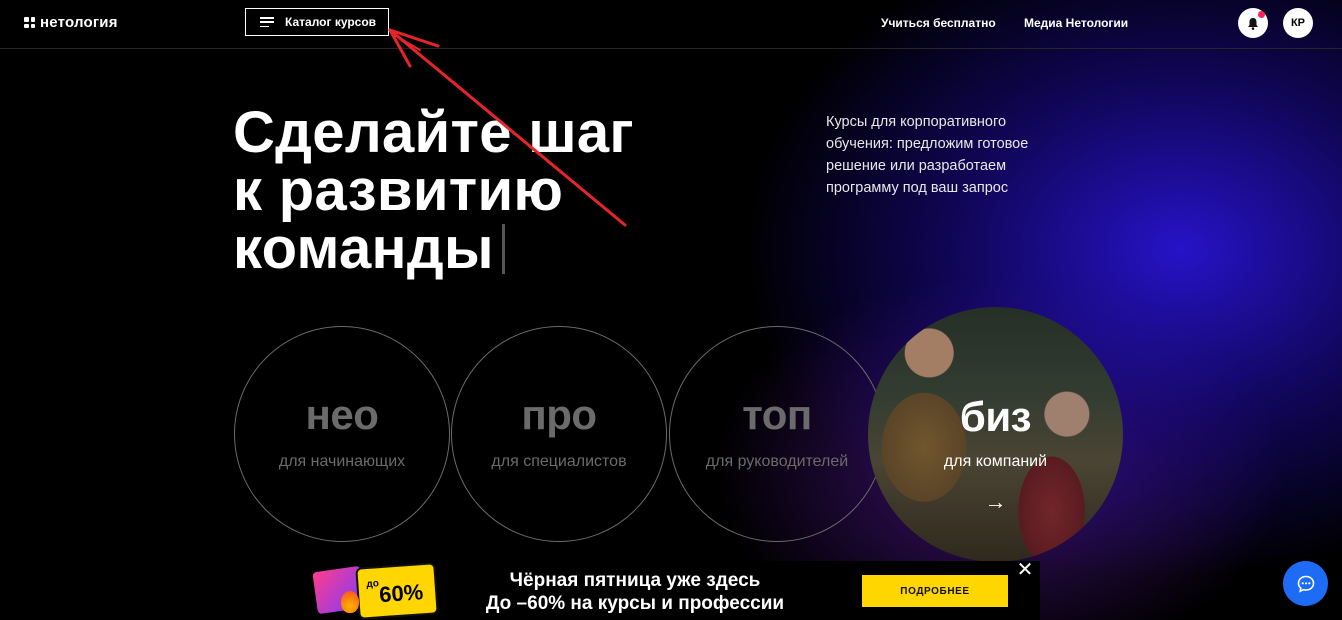  What do you see at coordinates (635, 603) in the screenshot?
I see `promo-line-2: До –60% на курсы и профессии` at bounding box center [635, 603].